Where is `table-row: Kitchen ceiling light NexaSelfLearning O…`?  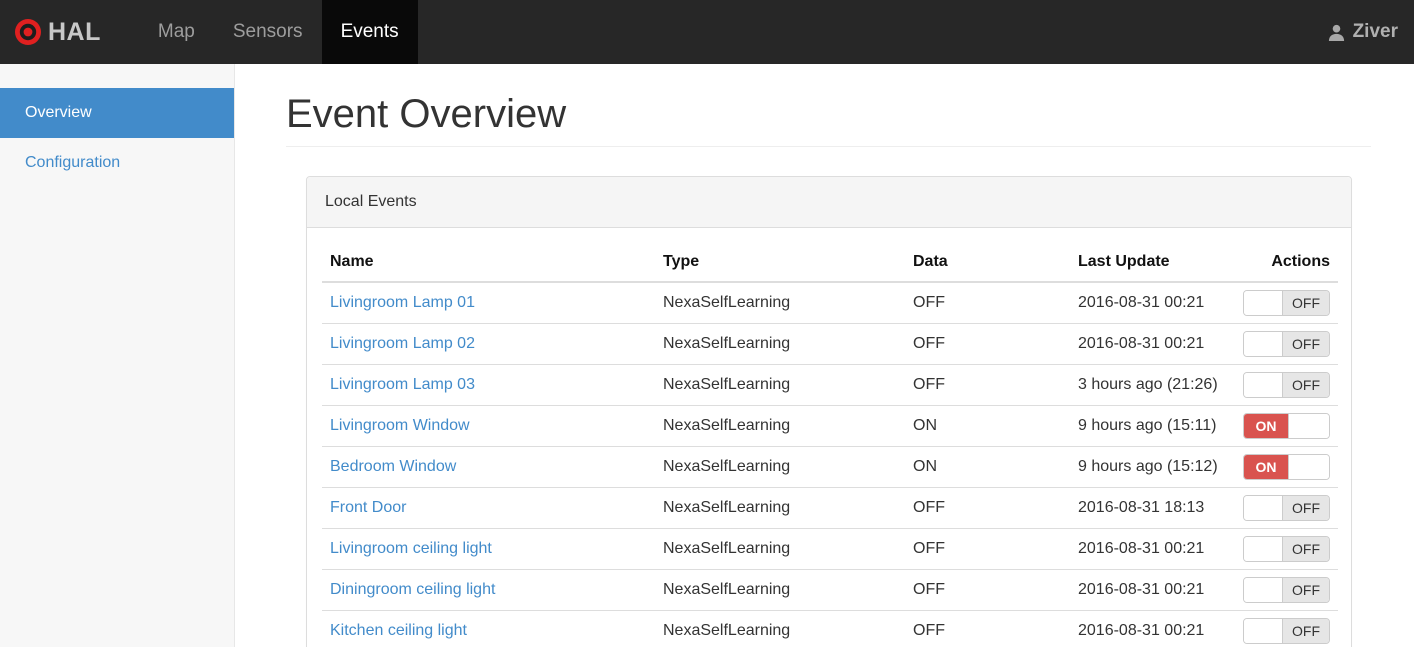 table-row: Kitchen ceiling light NexaSelfLearning O… is located at coordinates (830, 628).